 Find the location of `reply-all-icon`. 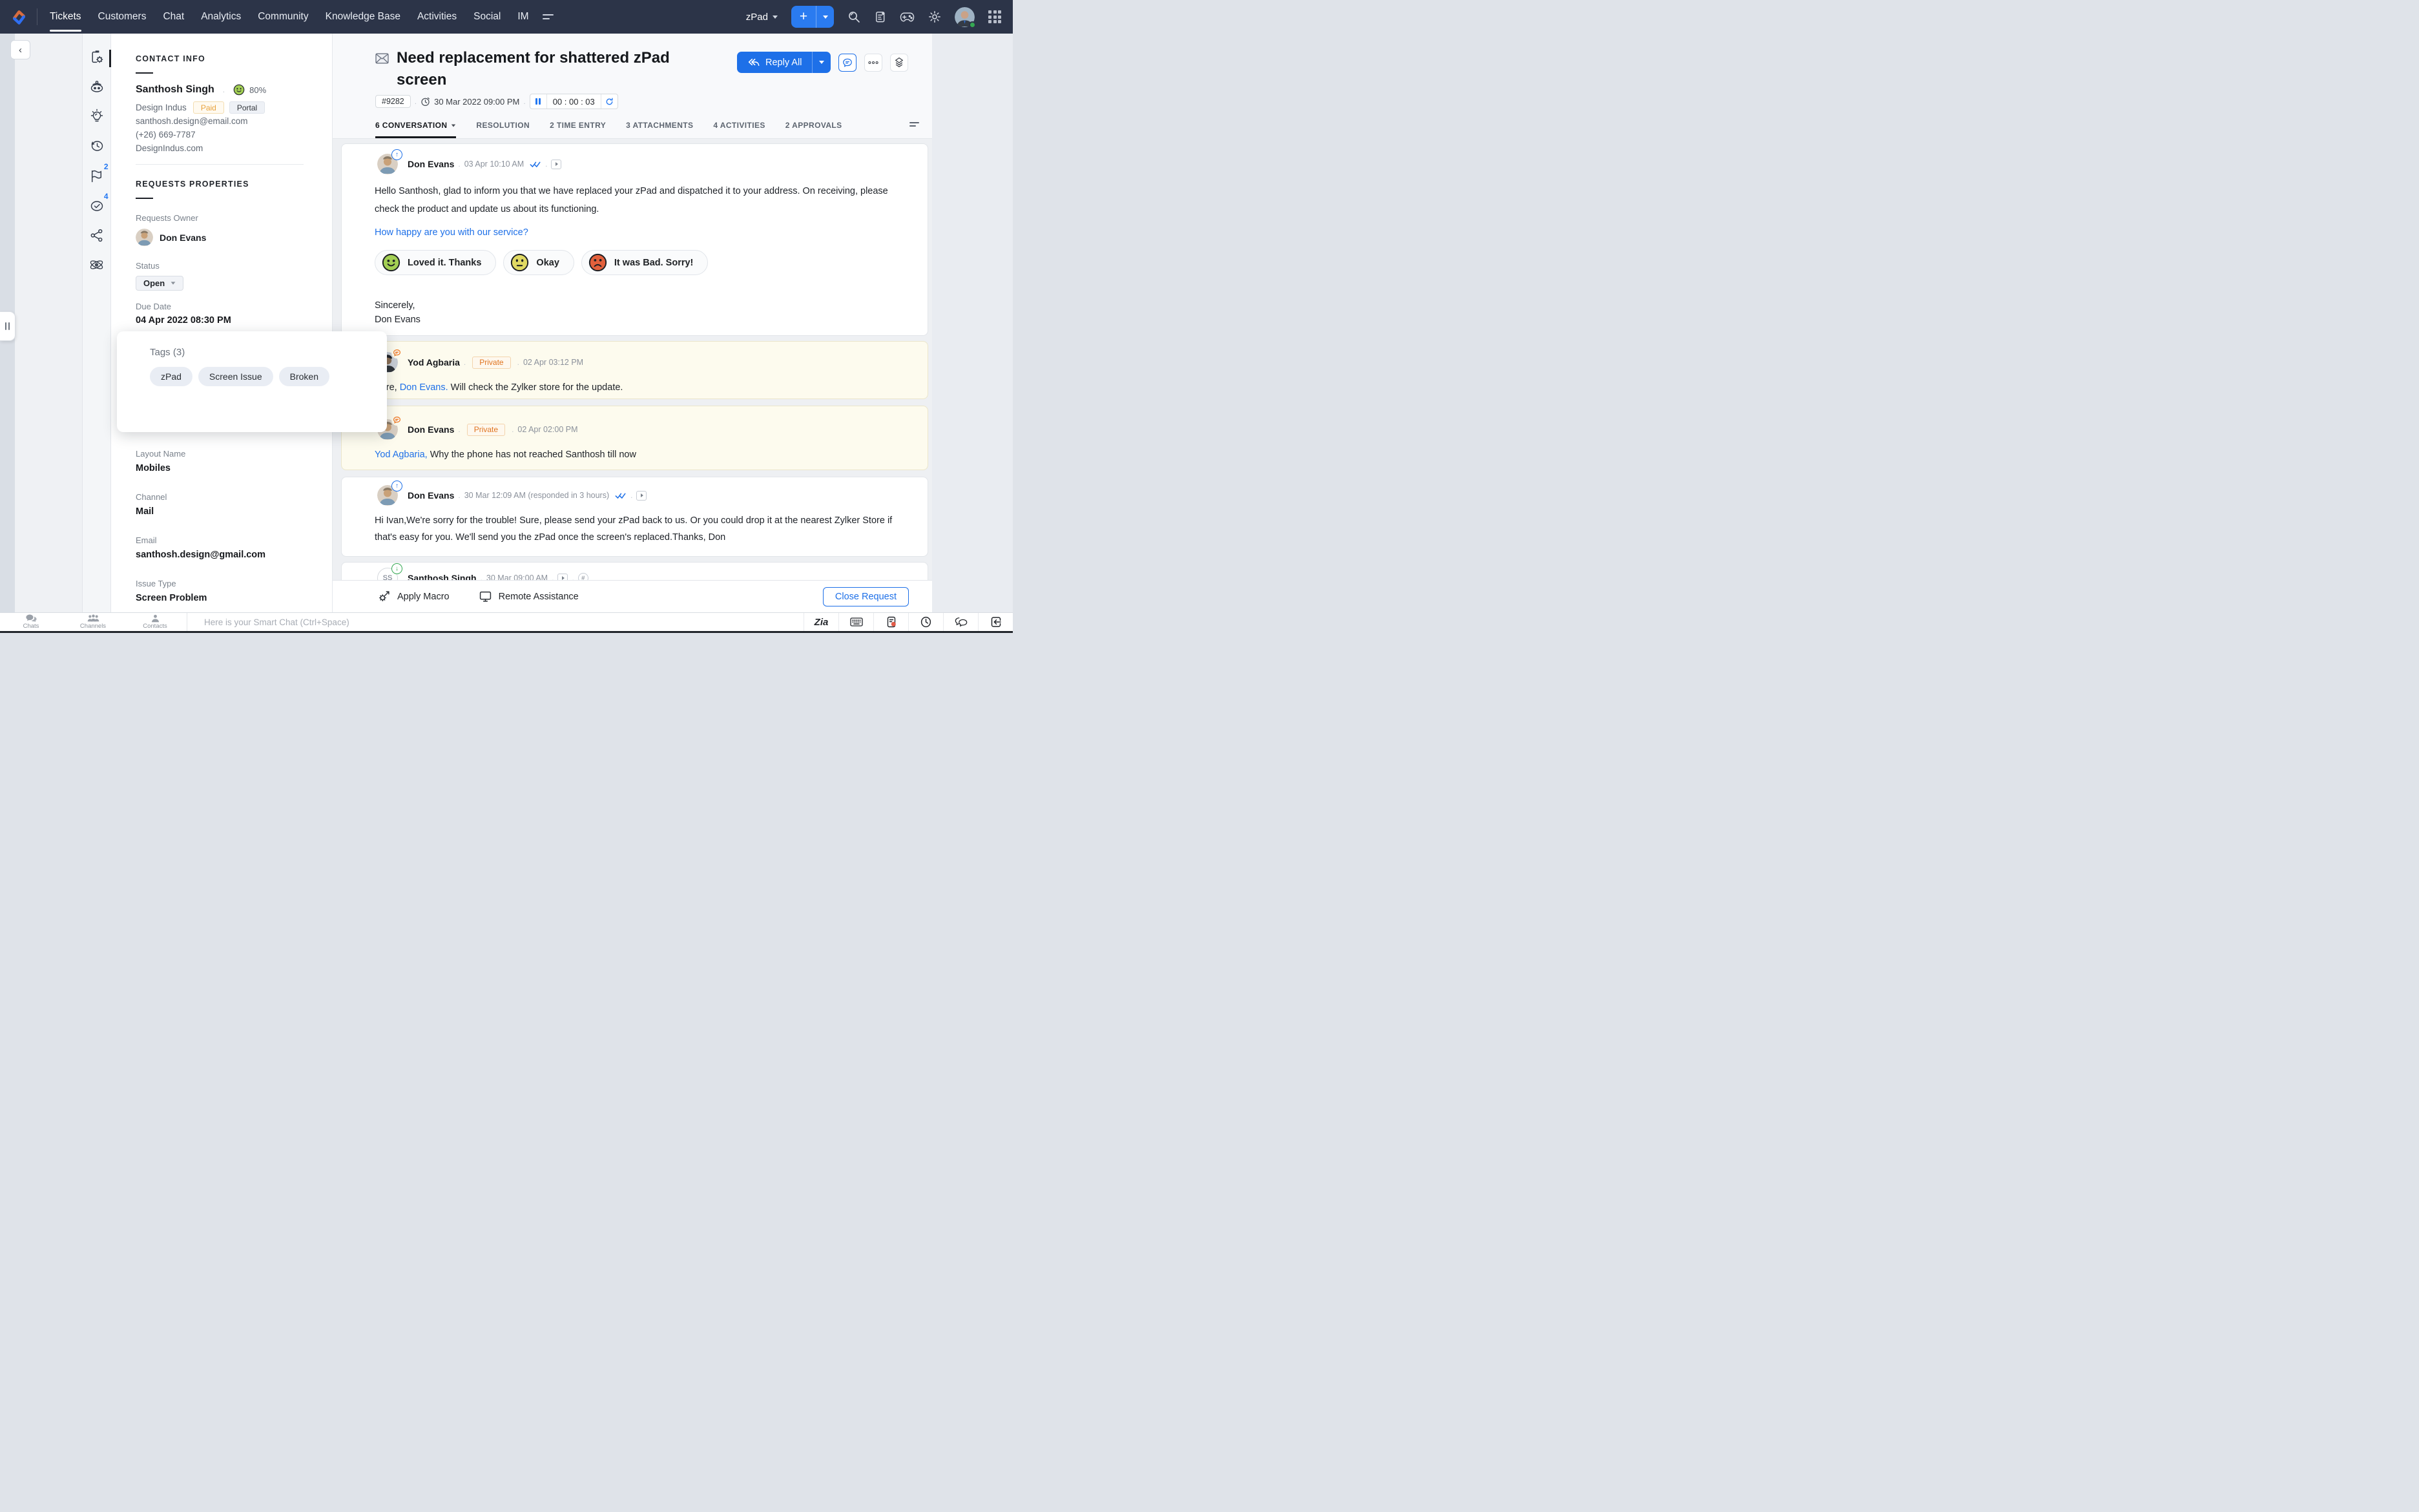

reply-all-icon is located at coordinates (754, 63).